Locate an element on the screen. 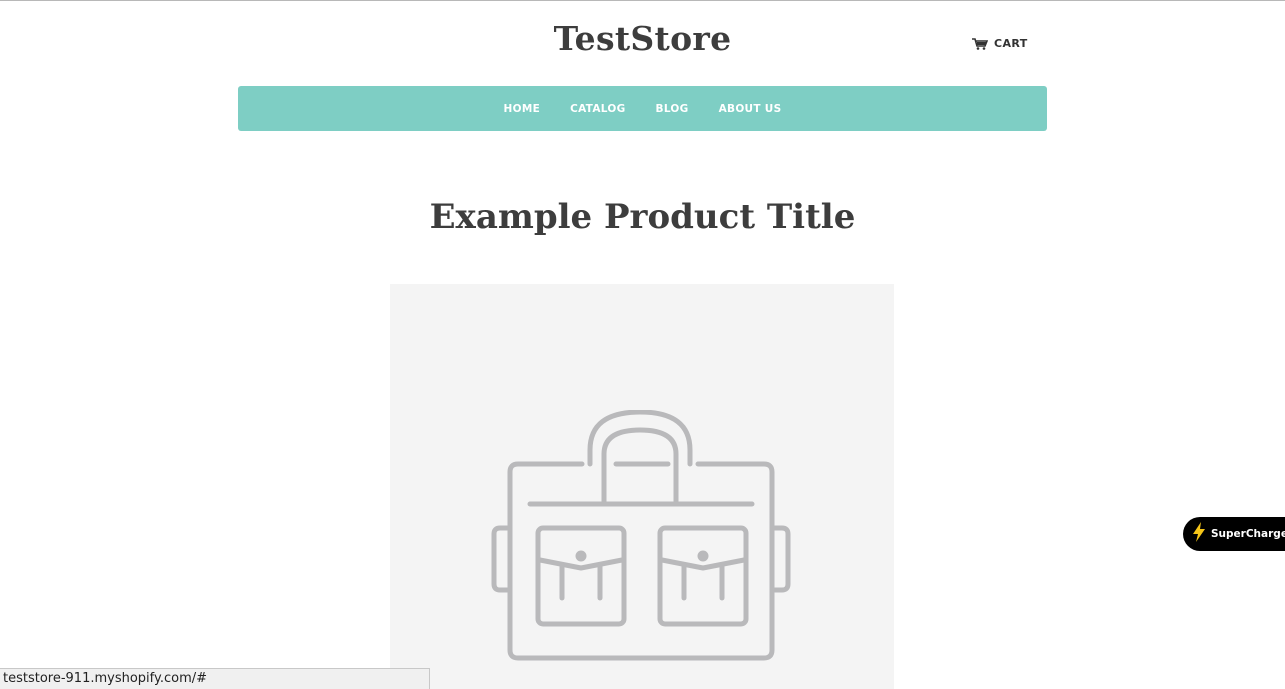 The height and width of the screenshot is (689, 1285). nav-item-about-us: ABOUT US is located at coordinates (750, 109).